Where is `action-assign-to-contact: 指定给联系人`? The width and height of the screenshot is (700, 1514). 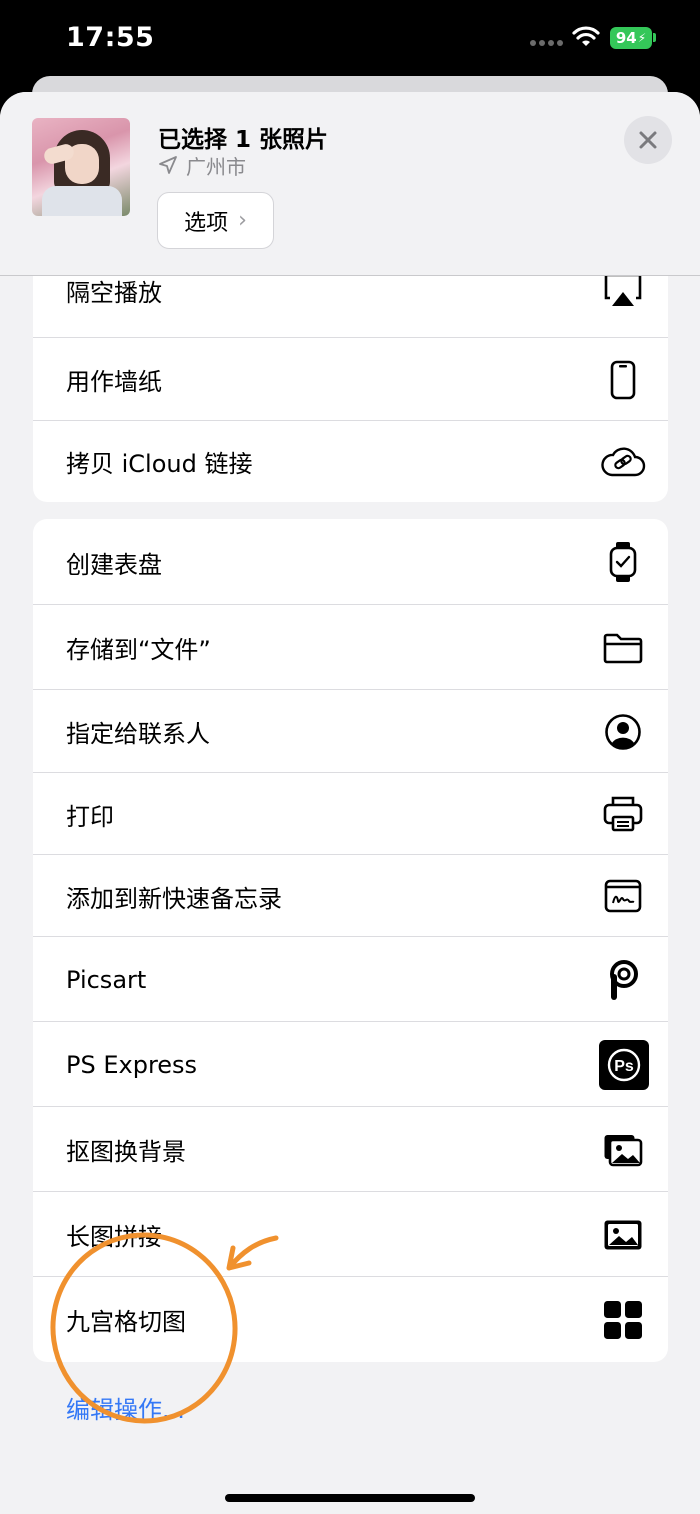 action-assign-to-contact: 指定给联系人 is located at coordinates (350, 731).